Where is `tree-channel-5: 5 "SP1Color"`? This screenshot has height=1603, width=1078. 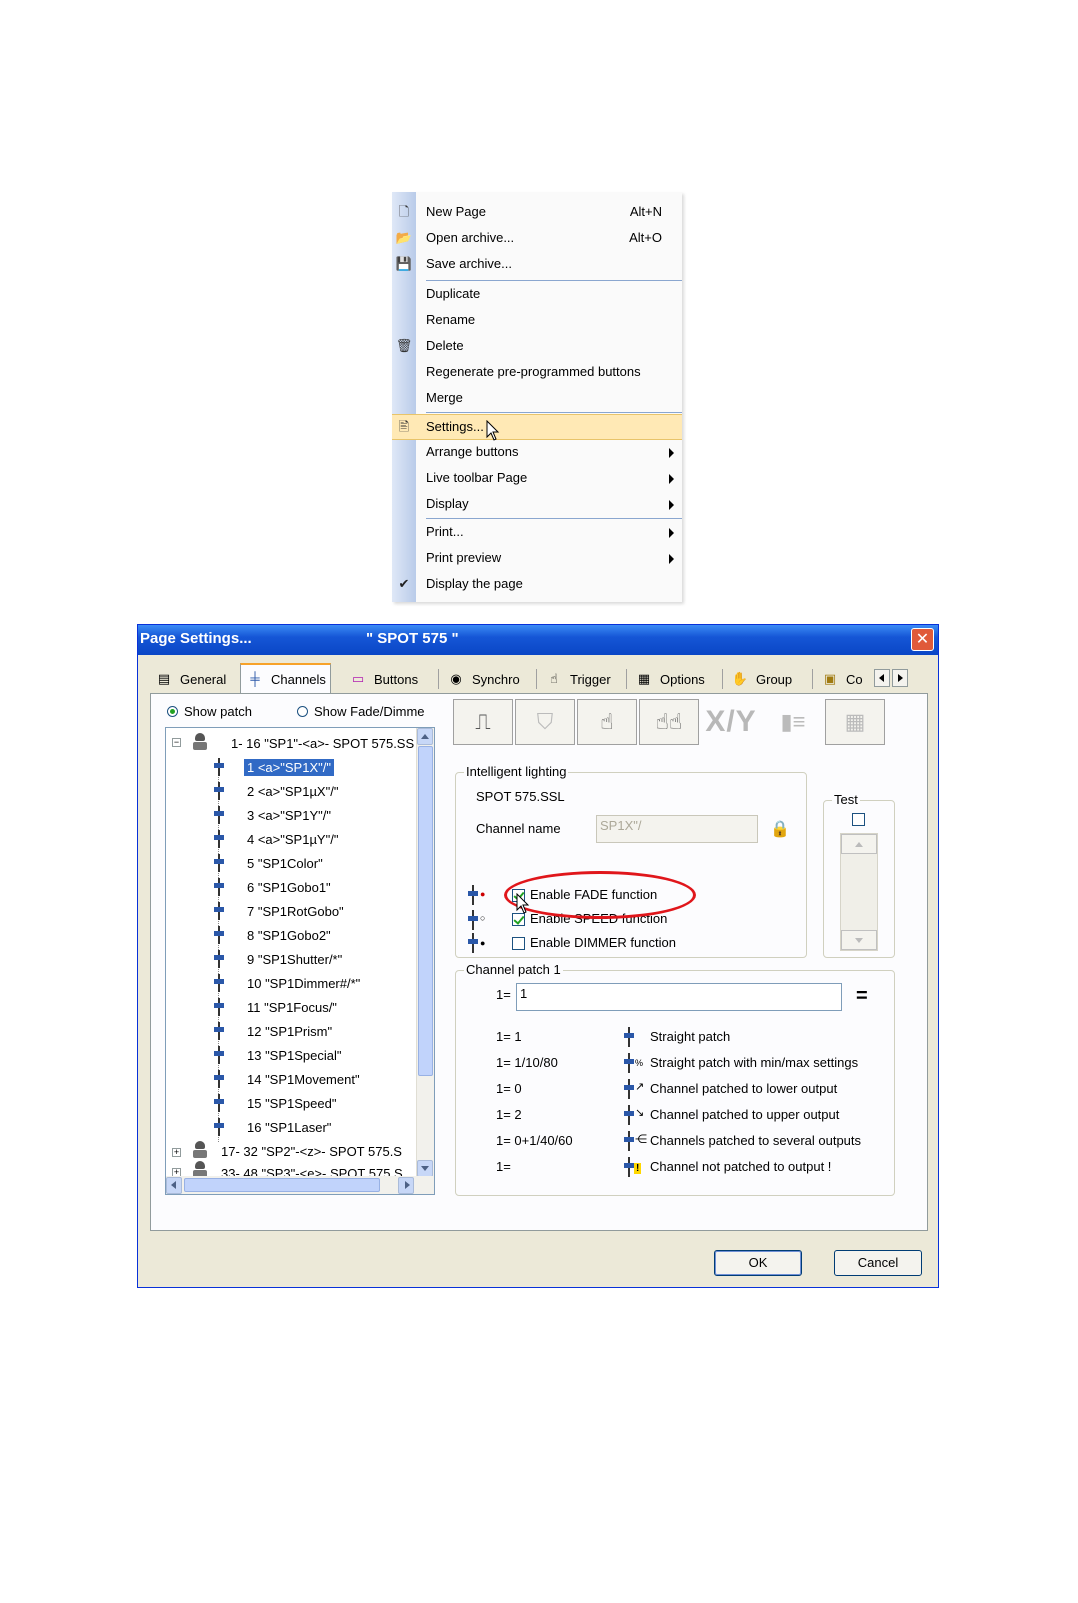
tree-channel-5: 5 "SP1Color" is located at coordinates (269, 863).